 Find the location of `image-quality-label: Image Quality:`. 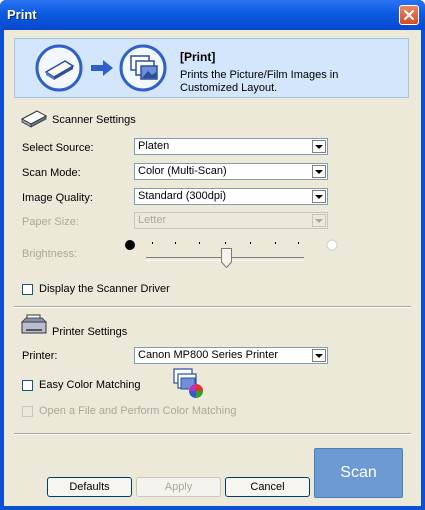

image-quality-label: Image Quality: is located at coordinates (57, 198).